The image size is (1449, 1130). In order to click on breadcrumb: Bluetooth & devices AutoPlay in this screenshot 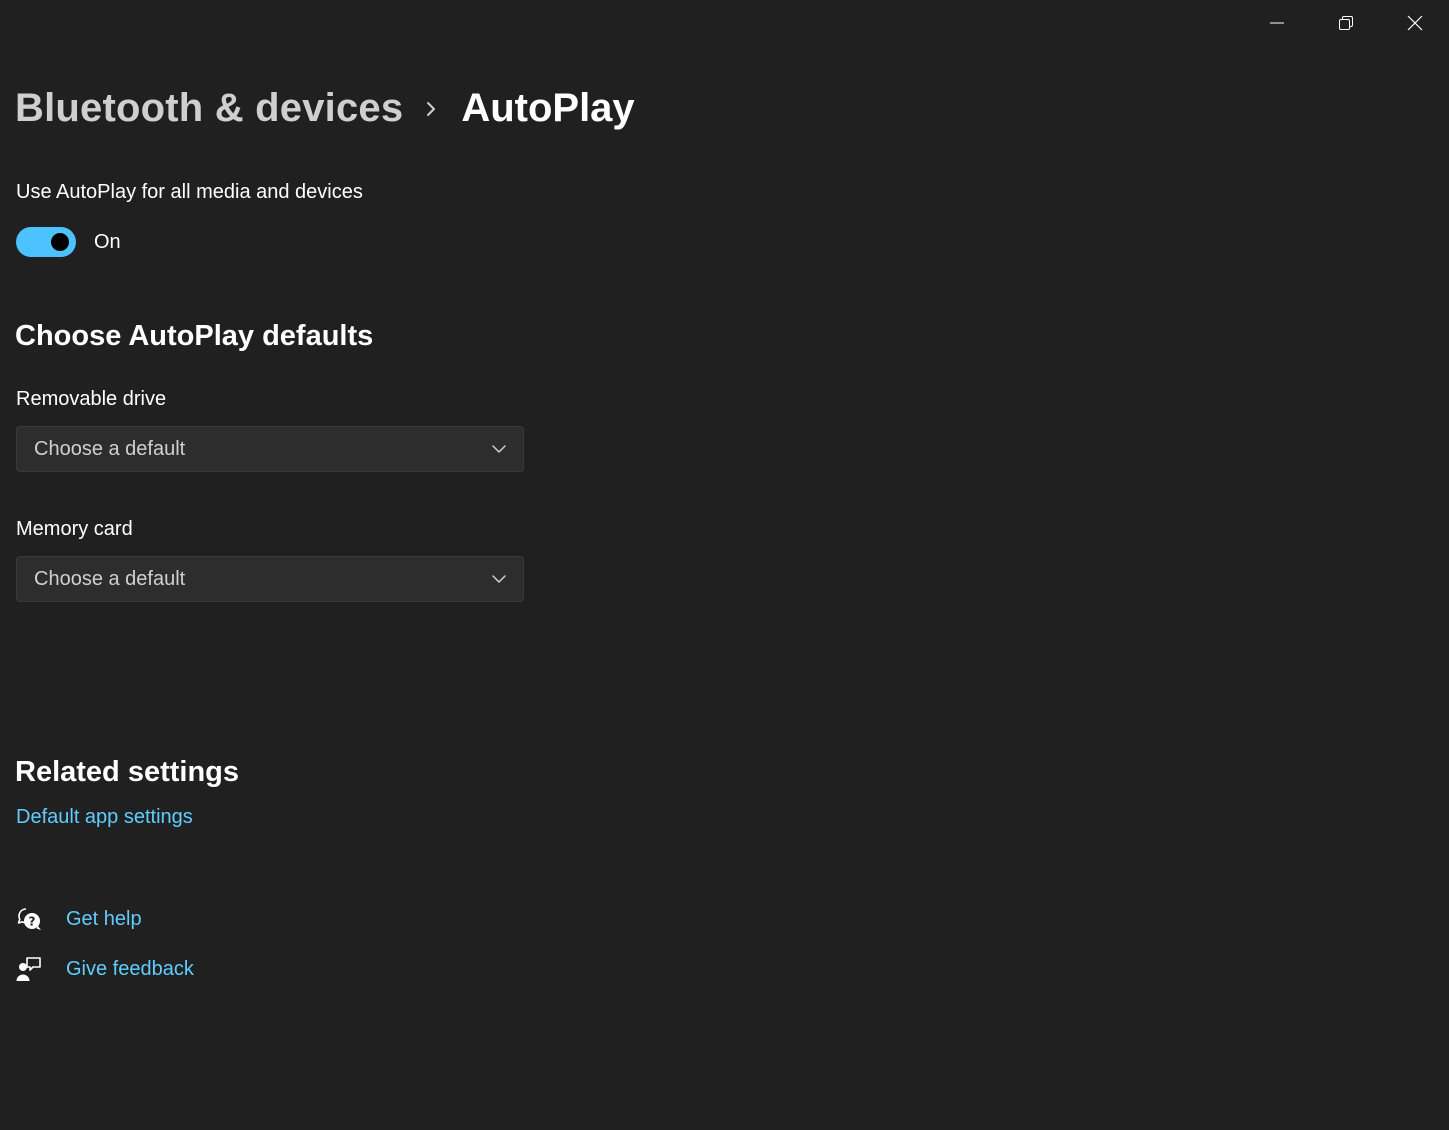, I will do `click(325, 108)`.